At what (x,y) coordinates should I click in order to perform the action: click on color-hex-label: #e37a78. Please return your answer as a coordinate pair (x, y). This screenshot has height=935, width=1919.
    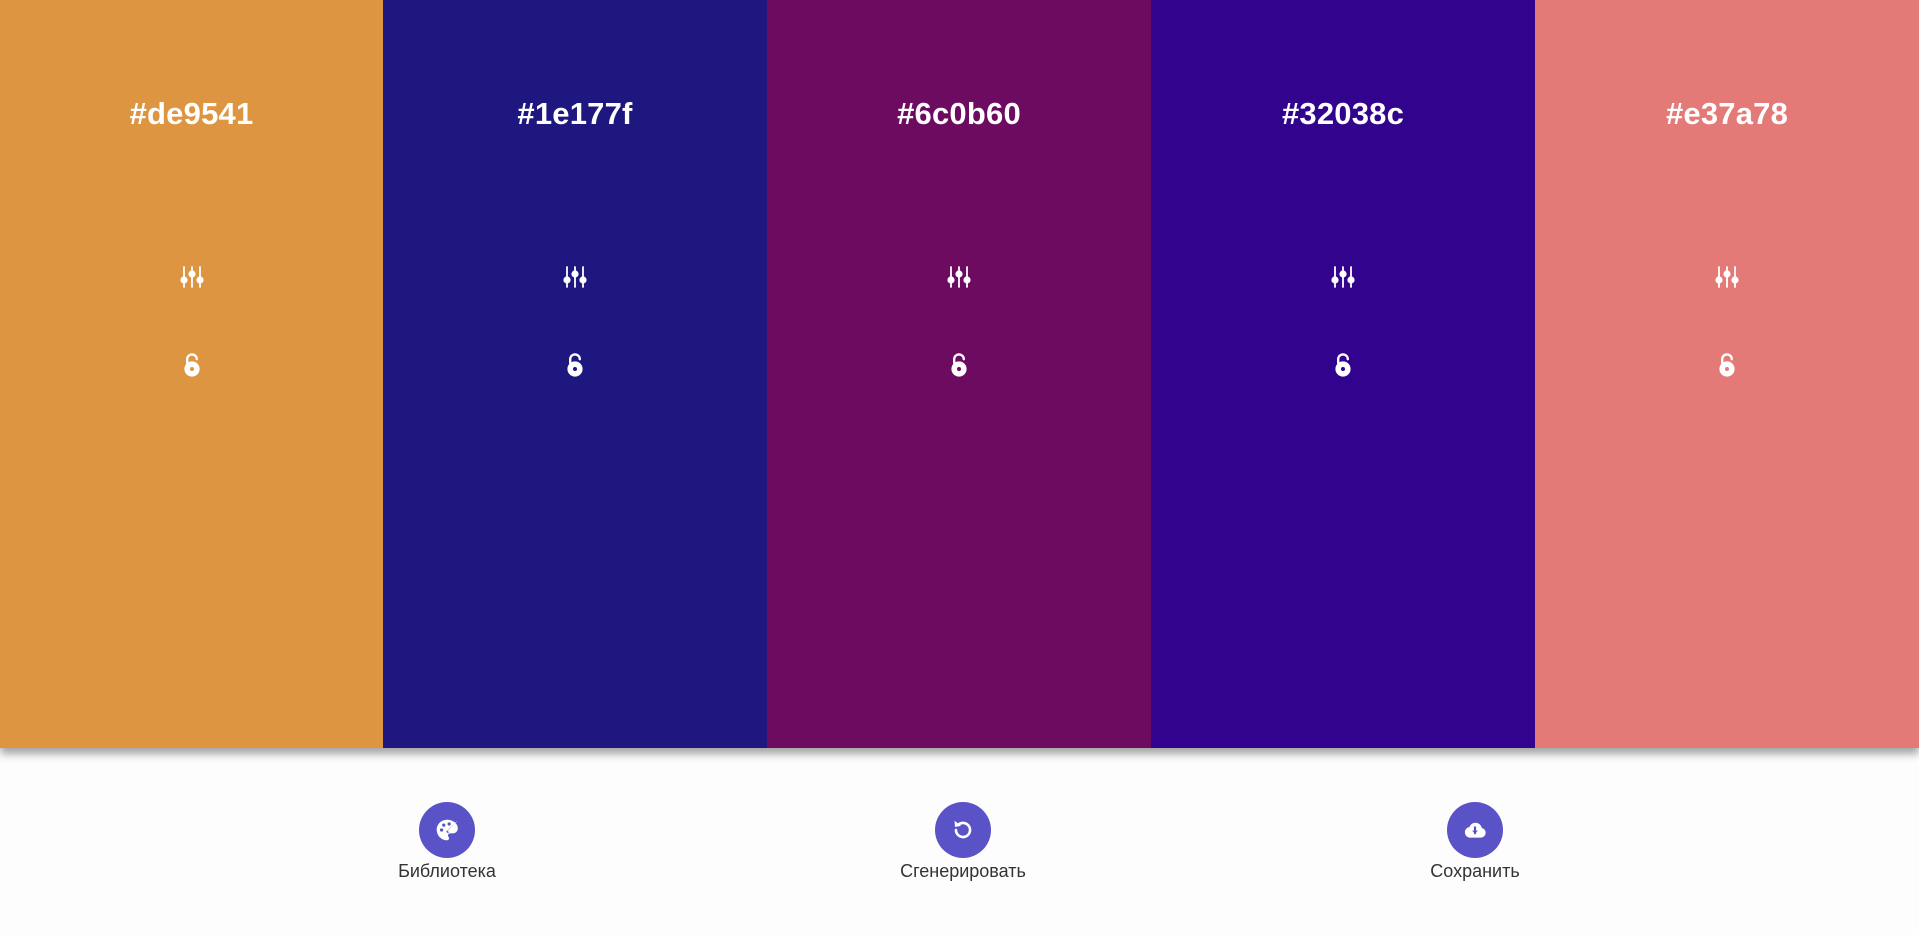
    Looking at the image, I should click on (1727, 114).